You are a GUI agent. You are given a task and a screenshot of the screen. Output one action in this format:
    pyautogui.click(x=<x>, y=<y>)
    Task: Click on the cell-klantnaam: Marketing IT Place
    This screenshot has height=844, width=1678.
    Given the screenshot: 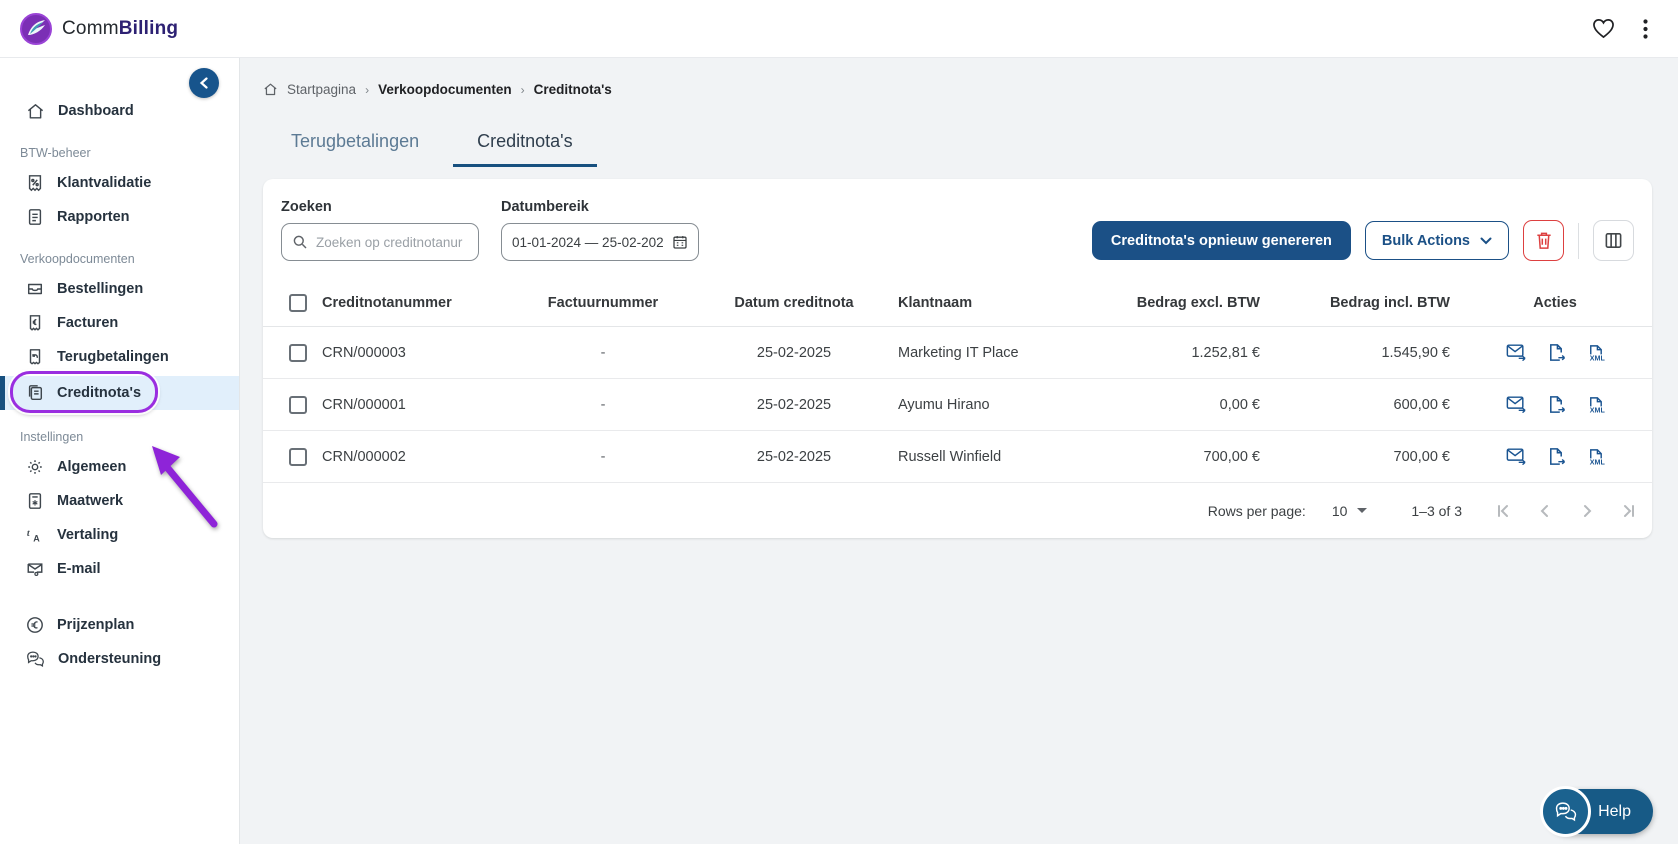 What is the action you would take?
    pyautogui.click(x=958, y=352)
    